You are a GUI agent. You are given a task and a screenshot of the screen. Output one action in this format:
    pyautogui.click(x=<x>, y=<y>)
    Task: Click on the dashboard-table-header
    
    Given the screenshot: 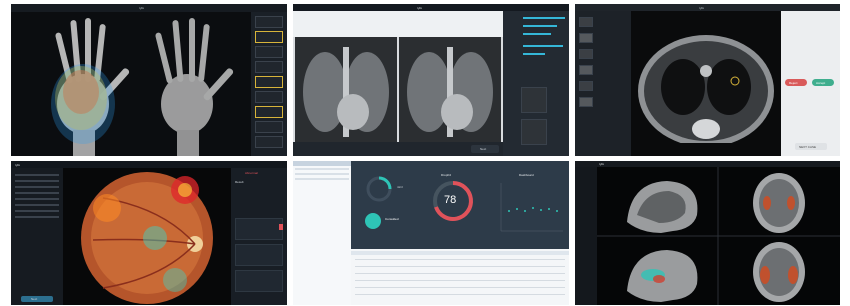 What is the action you would take?
    pyautogui.click(x=322, y=163)
    